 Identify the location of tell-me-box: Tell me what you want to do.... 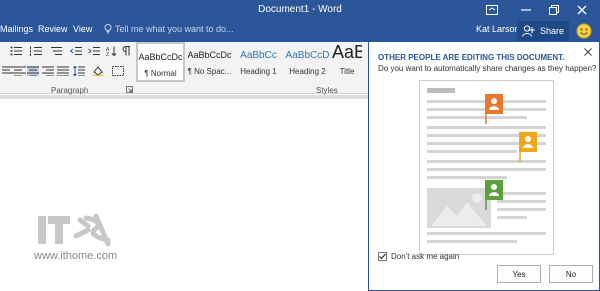
(169, 29).